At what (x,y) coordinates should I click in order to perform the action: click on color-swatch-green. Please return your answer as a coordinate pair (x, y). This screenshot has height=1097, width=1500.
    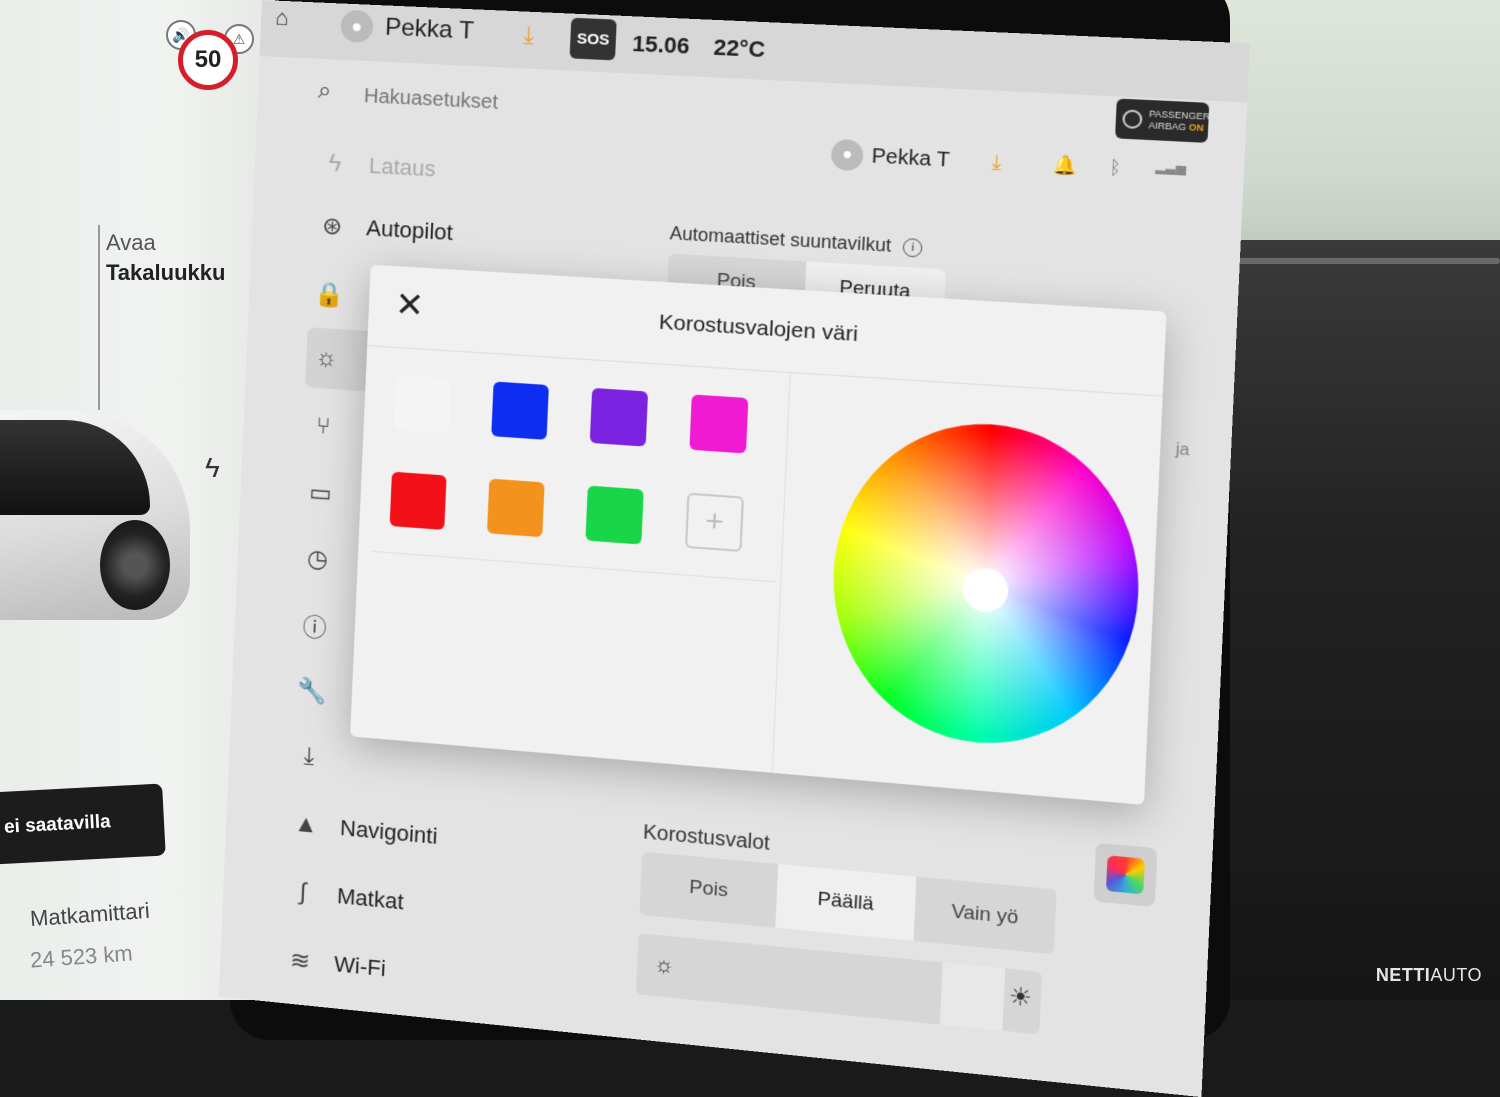
    Looking at the image, I should click on (614, 515).